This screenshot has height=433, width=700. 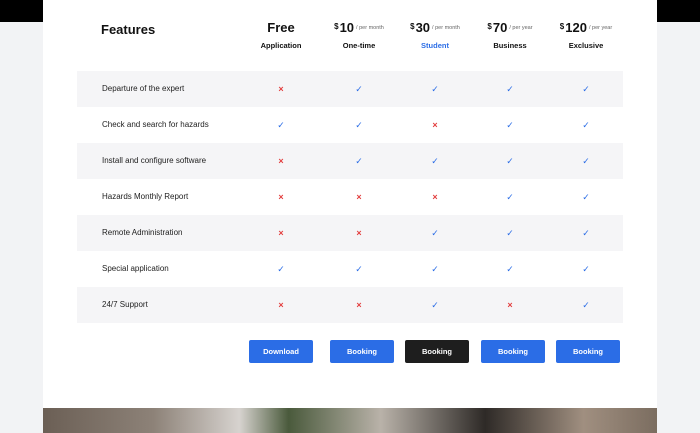 I want to click on booking-button-one-time: Booking, so click(x=362, y=351).